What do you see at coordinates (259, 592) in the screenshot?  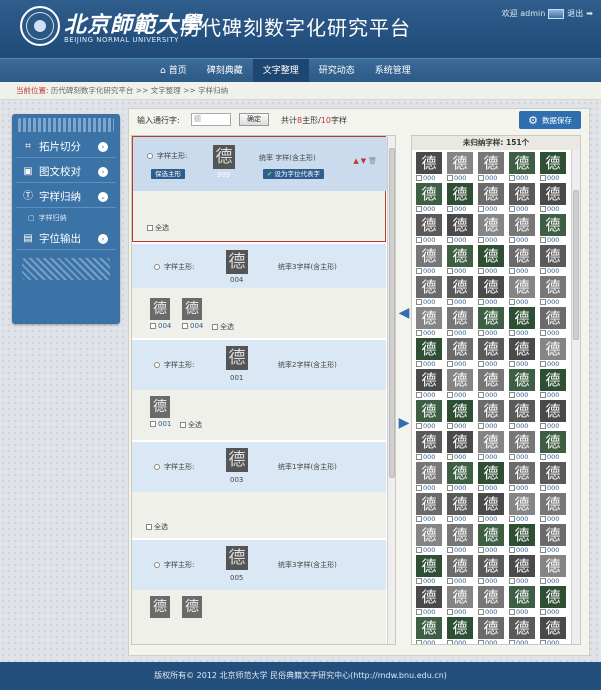 I see `glyph-group: 字样主形: 德 005 统率3字样(含主形) 德 德` at bounding box center [259, 592].